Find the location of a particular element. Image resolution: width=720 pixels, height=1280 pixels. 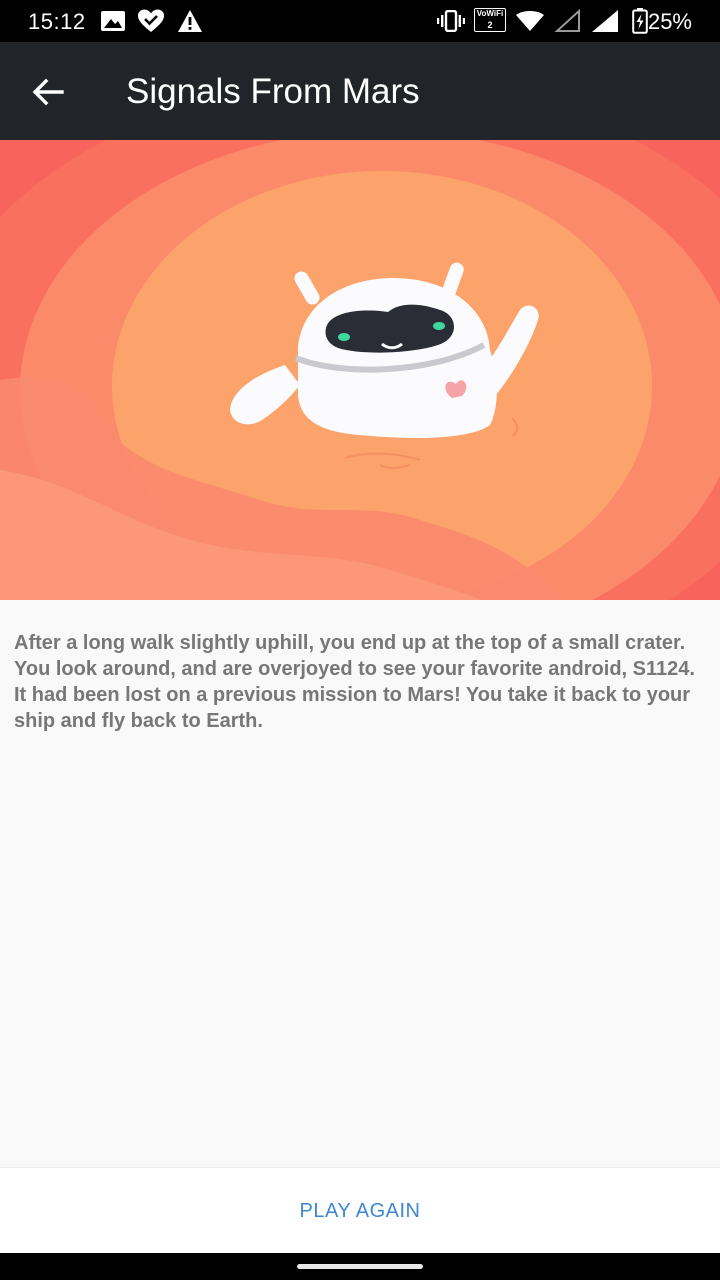

photo-icon is located at coordinates (113, 23).